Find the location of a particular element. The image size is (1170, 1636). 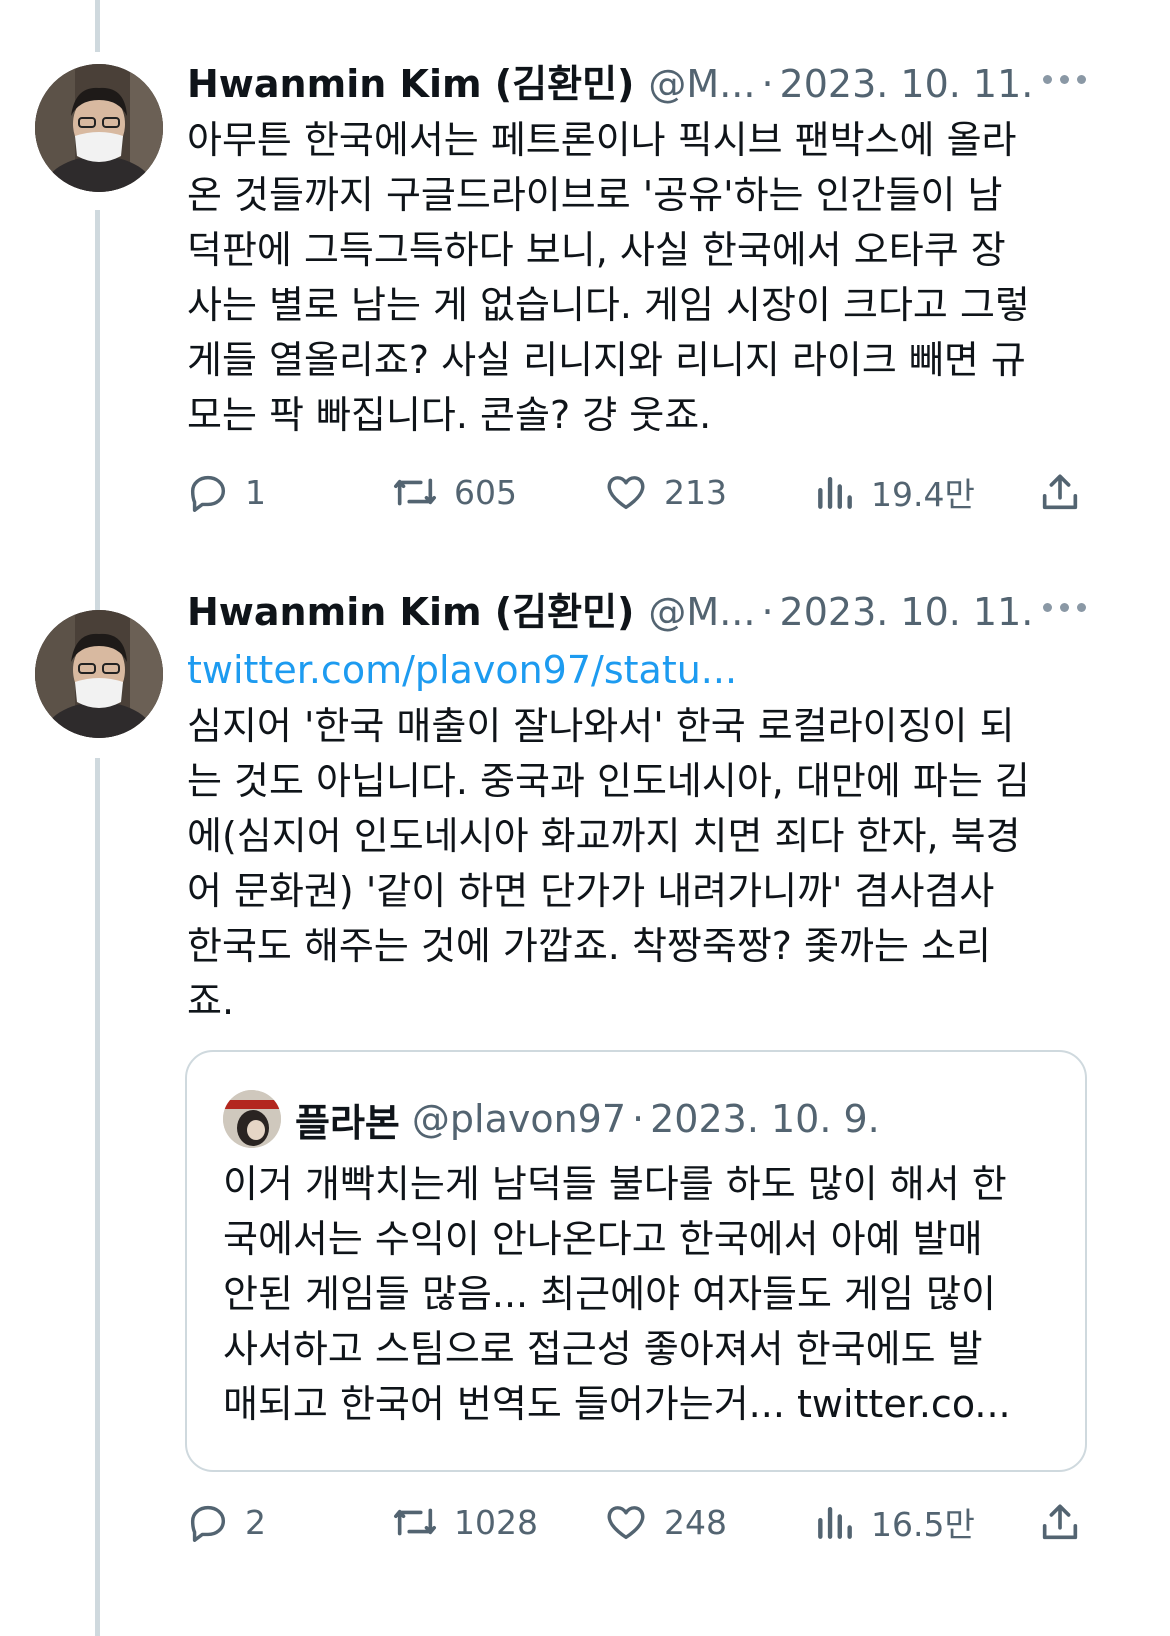

quoted-avatar is located at coordinates (252, 1119).